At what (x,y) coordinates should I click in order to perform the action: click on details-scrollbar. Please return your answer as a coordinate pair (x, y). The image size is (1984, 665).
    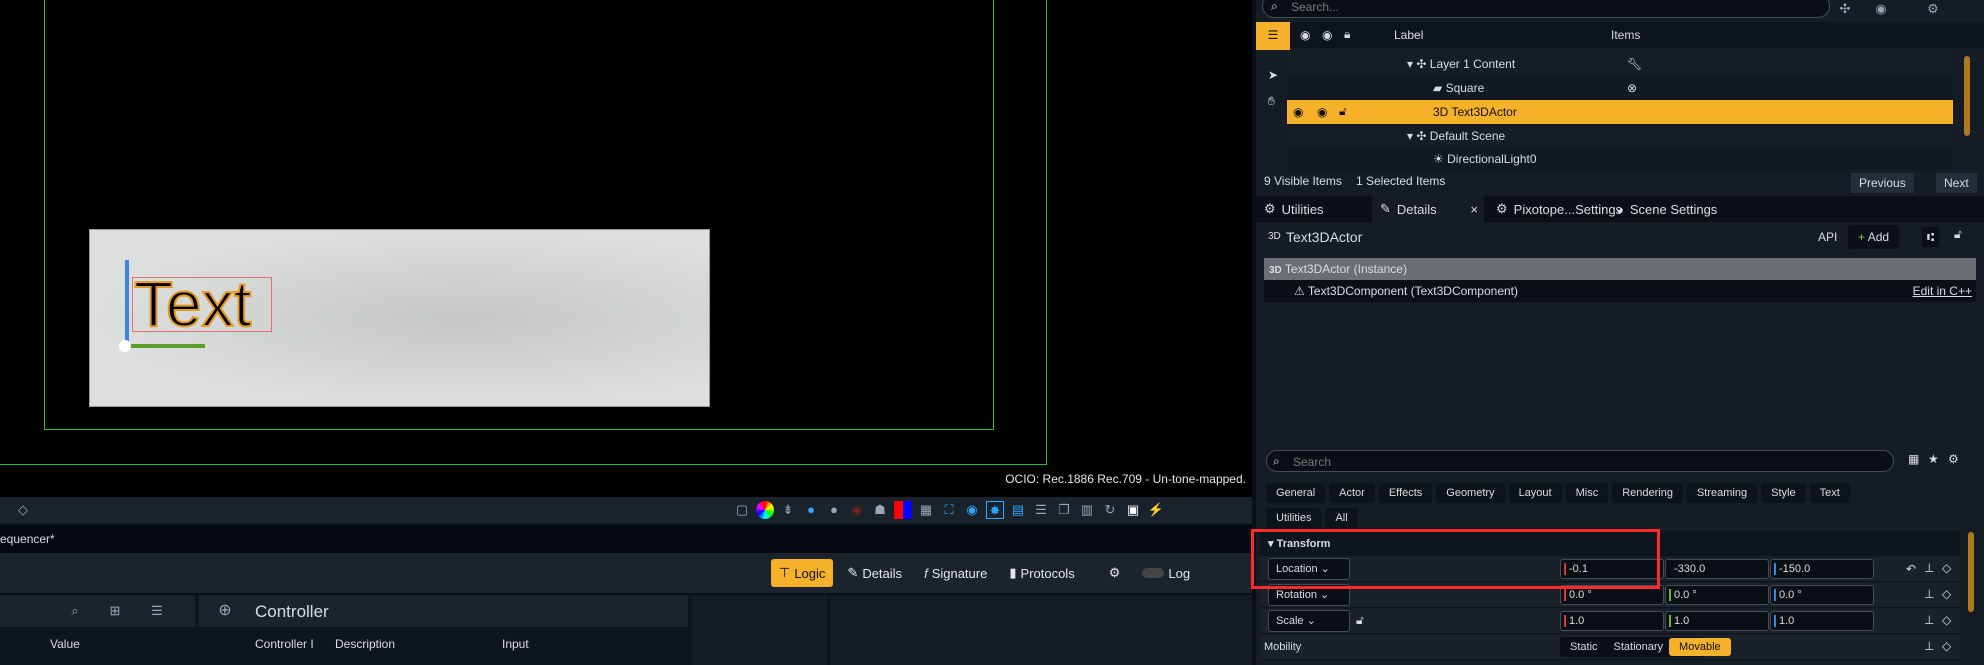
    Looking at the image, I should click on (1971, 572).